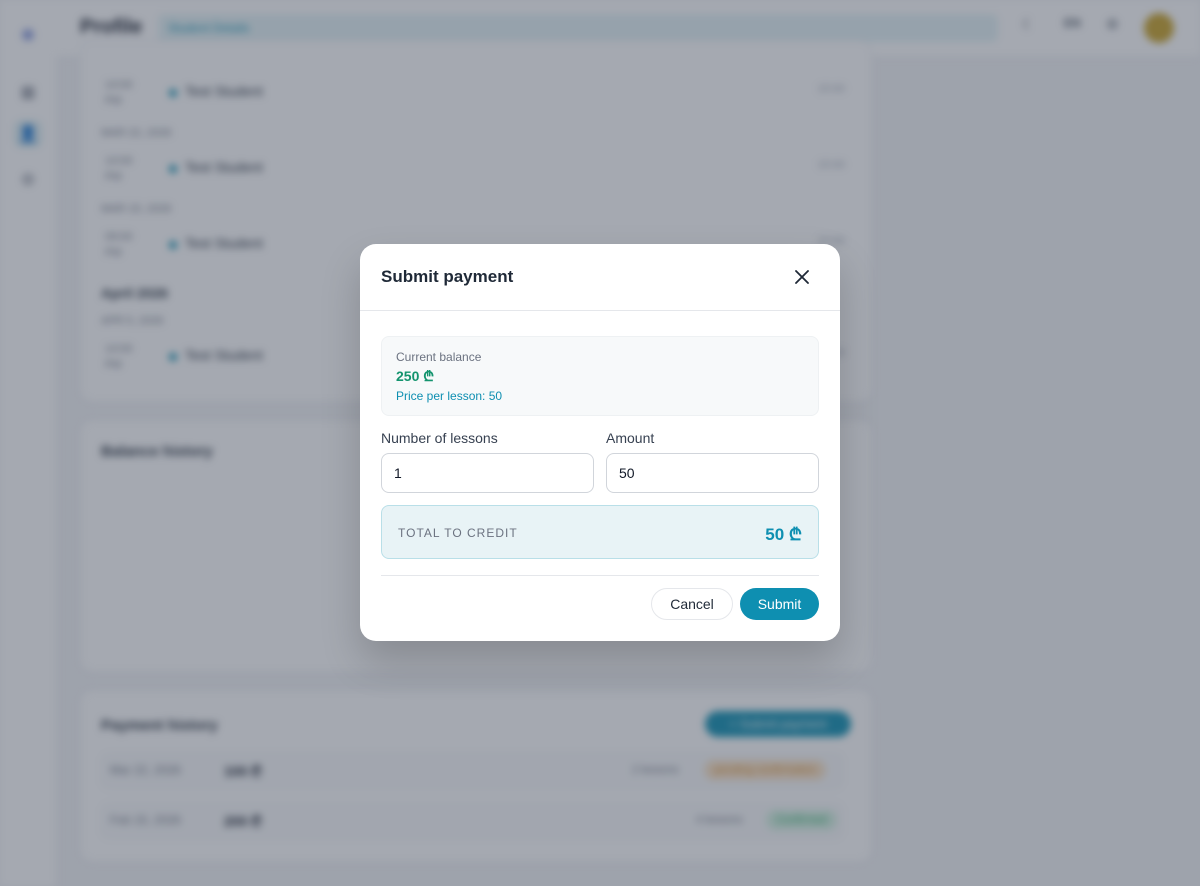 The image size is (1200, 886). What do you see at coordinates (458, 533) in the screenshot?
I see `total-label: TOTAL TO CREDIT` at bounding box center [458, 533].